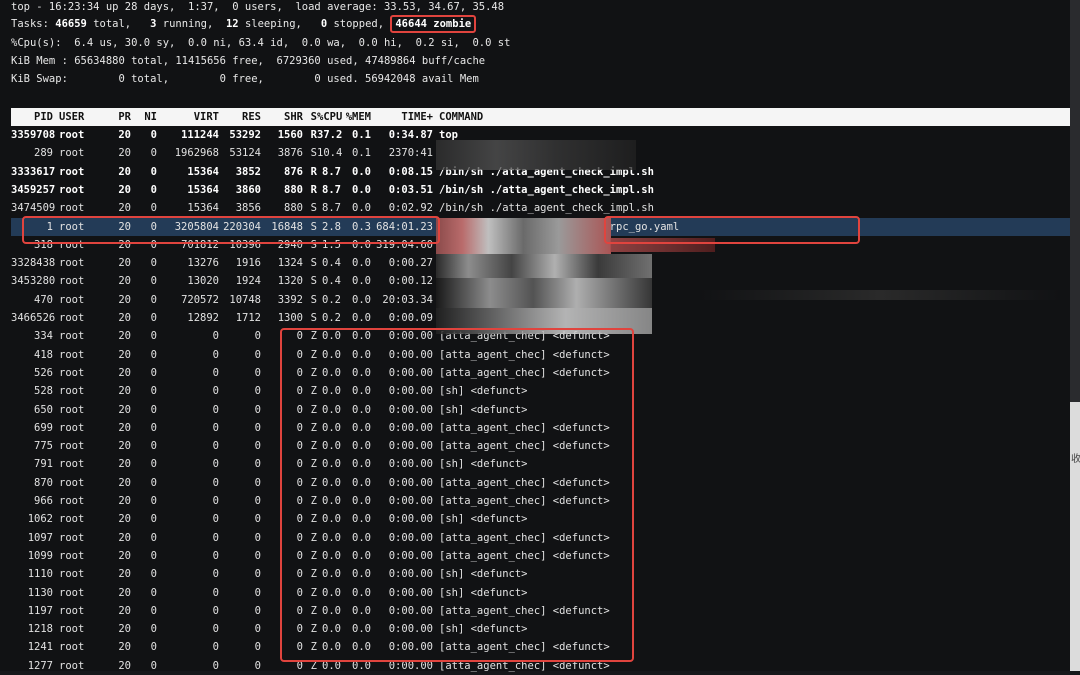  What do you see at coordinates (146, 117) in the screenshot?
I see `header-ni: NI` at bounding box center [146, 117].